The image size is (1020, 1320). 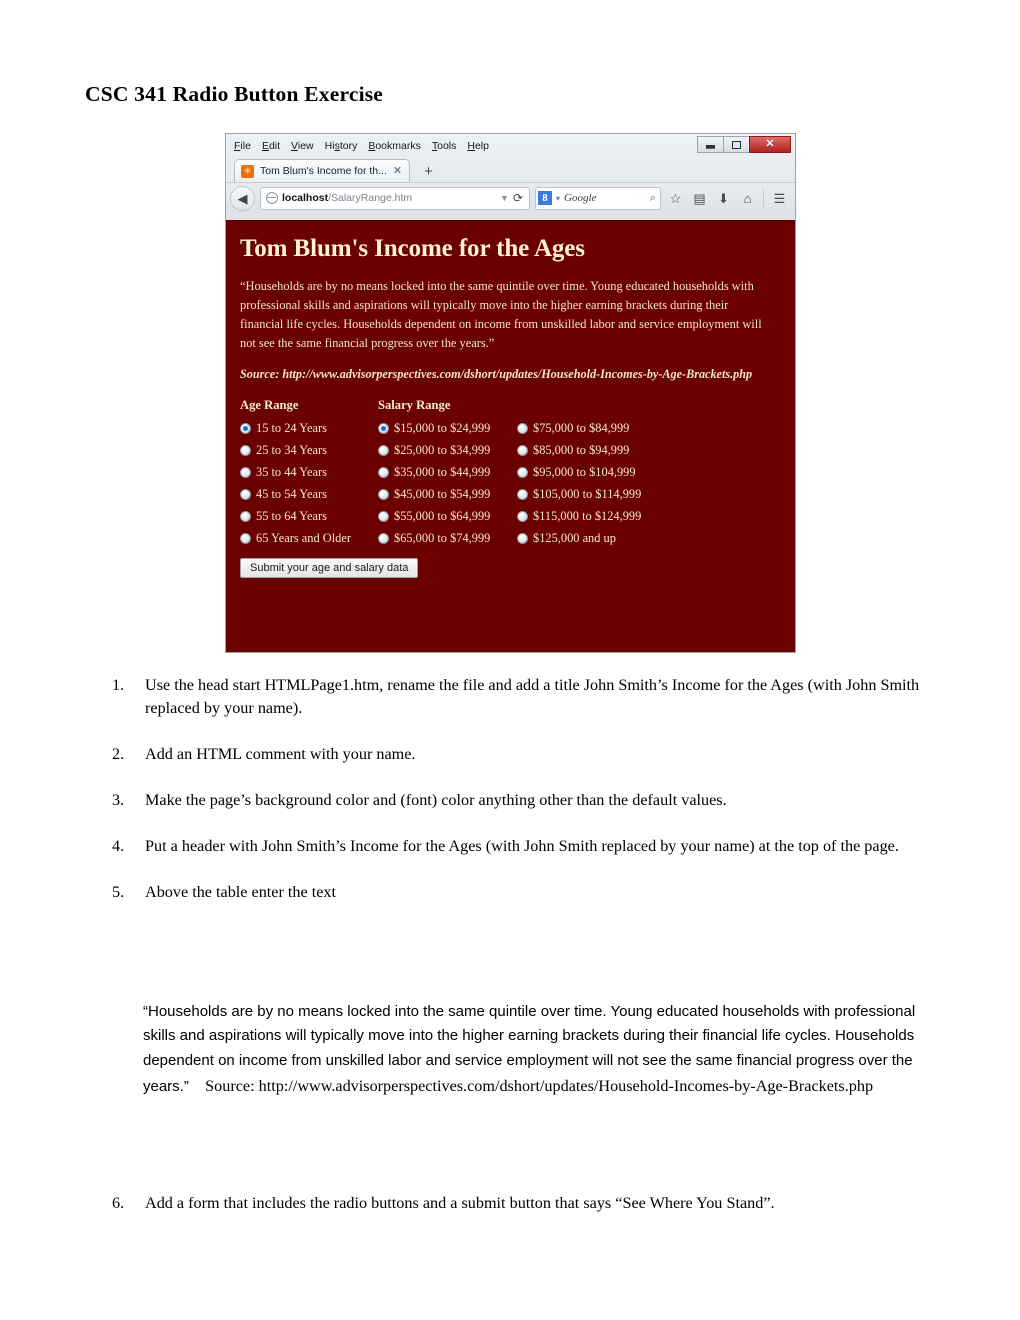 I want to click on search-bar: 8 ▾ Google ⌕, so click(x=598, y=198).